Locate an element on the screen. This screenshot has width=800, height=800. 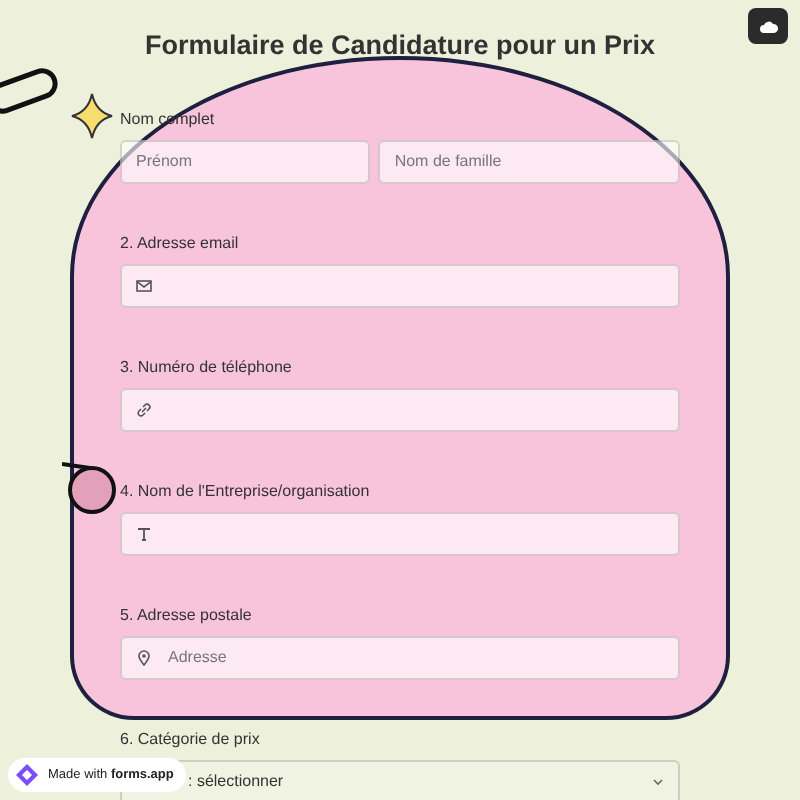
input-field: Adresse is located at coordinates (400, 658).